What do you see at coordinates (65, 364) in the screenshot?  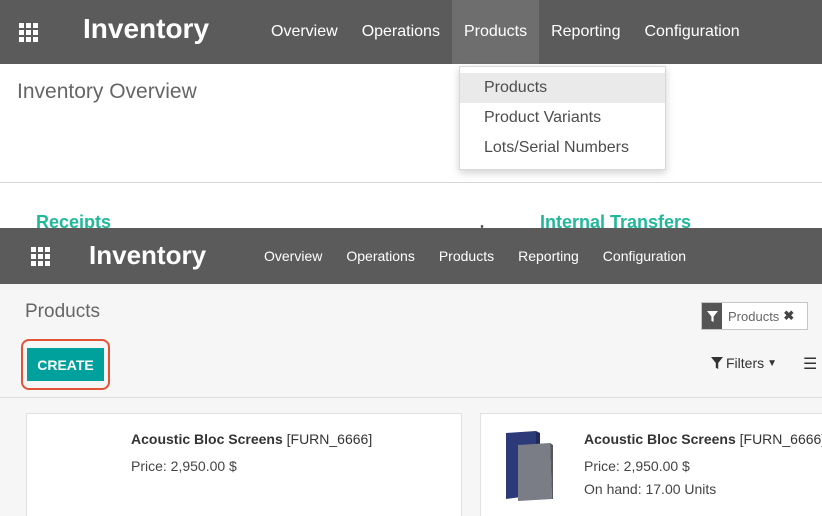 I see `create-button: CREATE` at bounding box center [65, 364].